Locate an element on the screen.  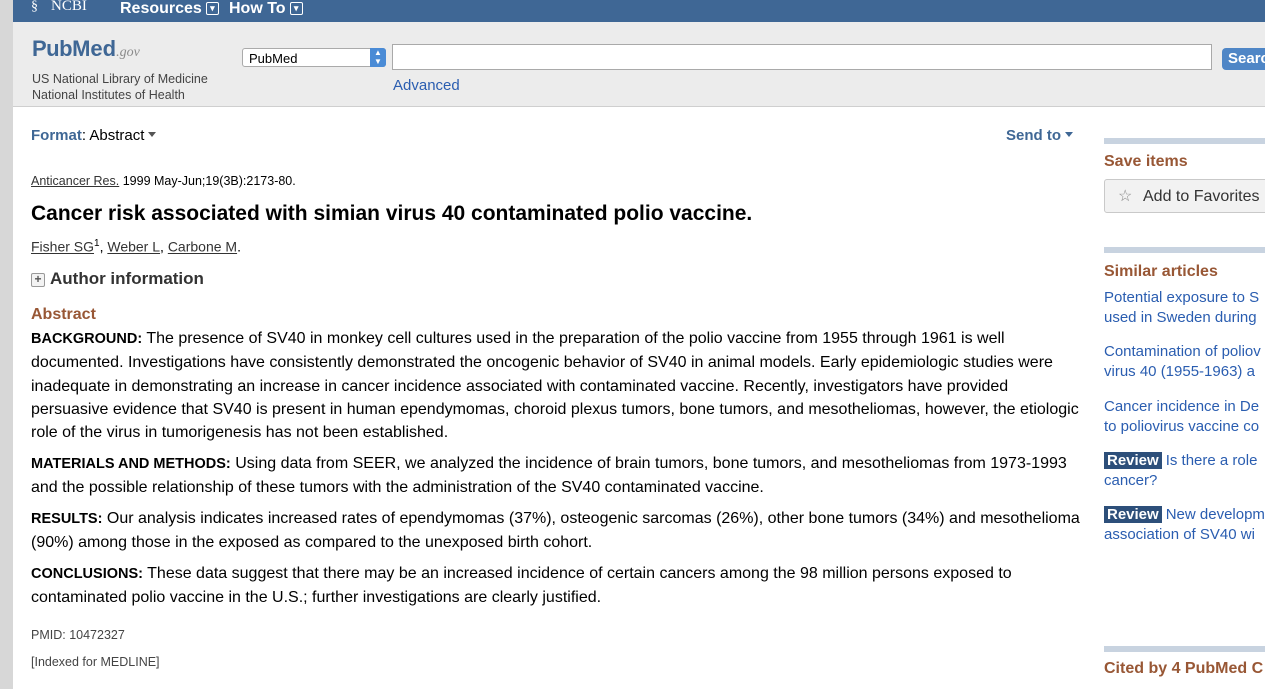
add-to-favorites-button: ☆ Add to Favorites is located at coordinates (1184, 196).